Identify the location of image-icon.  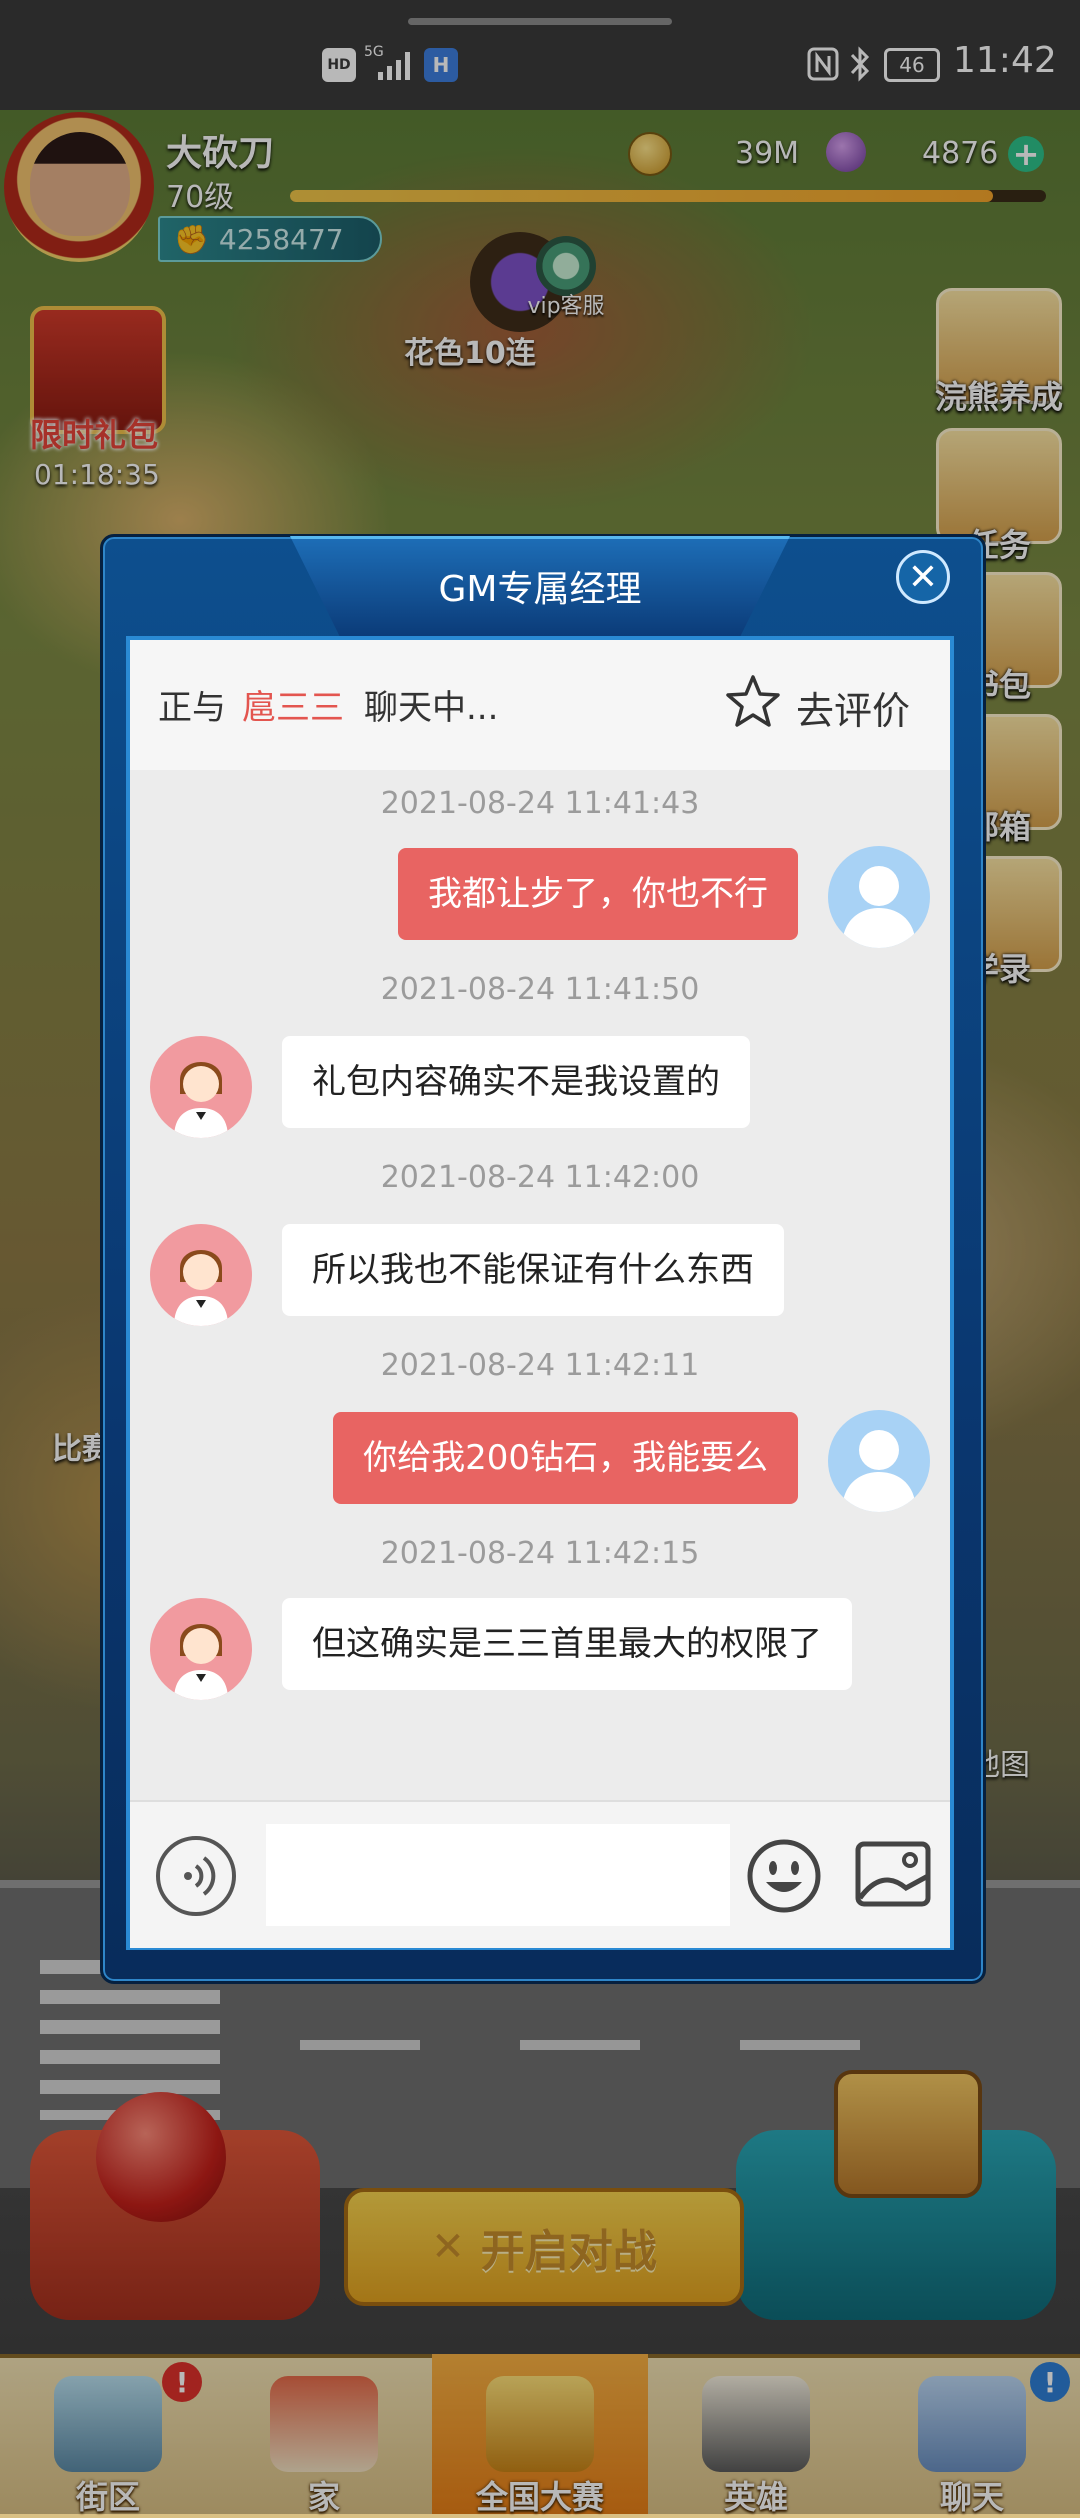
(893, 1874).